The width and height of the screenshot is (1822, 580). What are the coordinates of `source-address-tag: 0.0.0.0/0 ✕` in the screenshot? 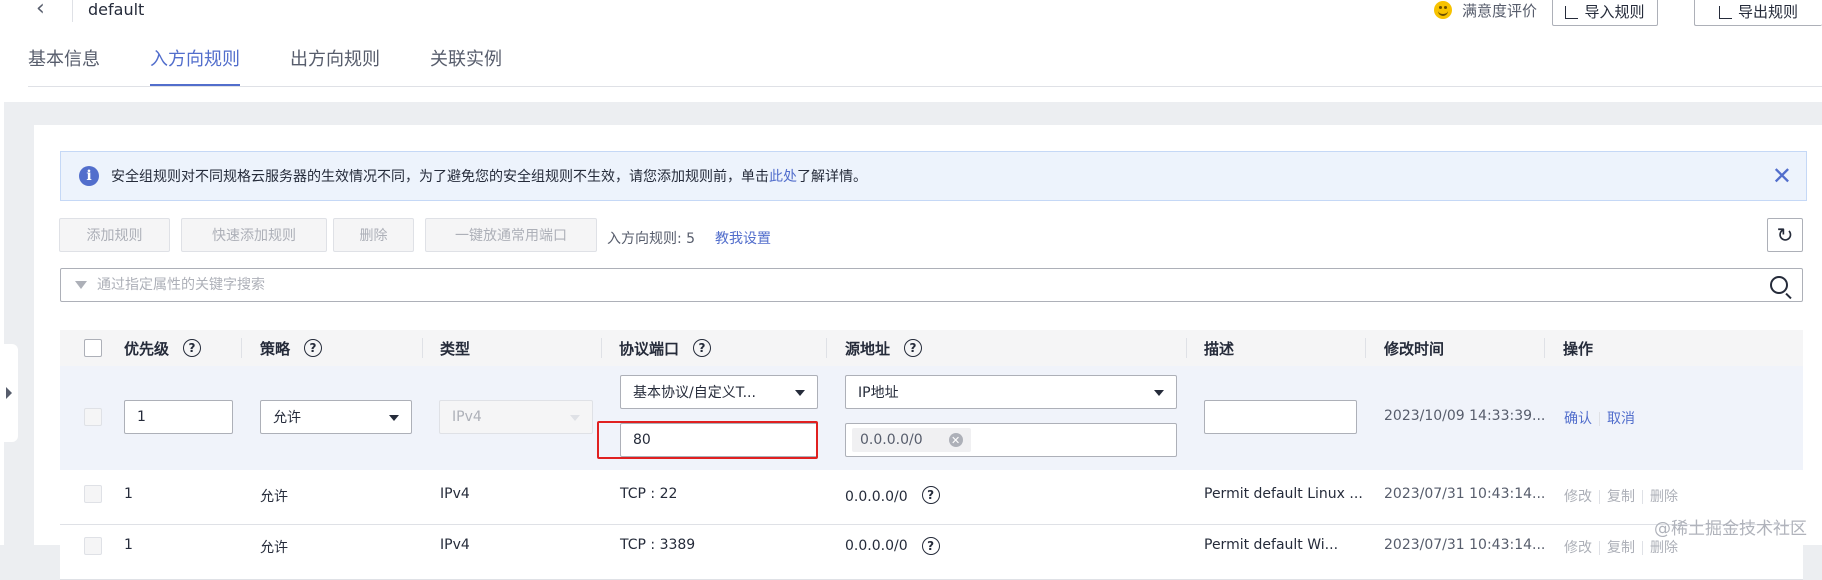 It's located at (911, 440).